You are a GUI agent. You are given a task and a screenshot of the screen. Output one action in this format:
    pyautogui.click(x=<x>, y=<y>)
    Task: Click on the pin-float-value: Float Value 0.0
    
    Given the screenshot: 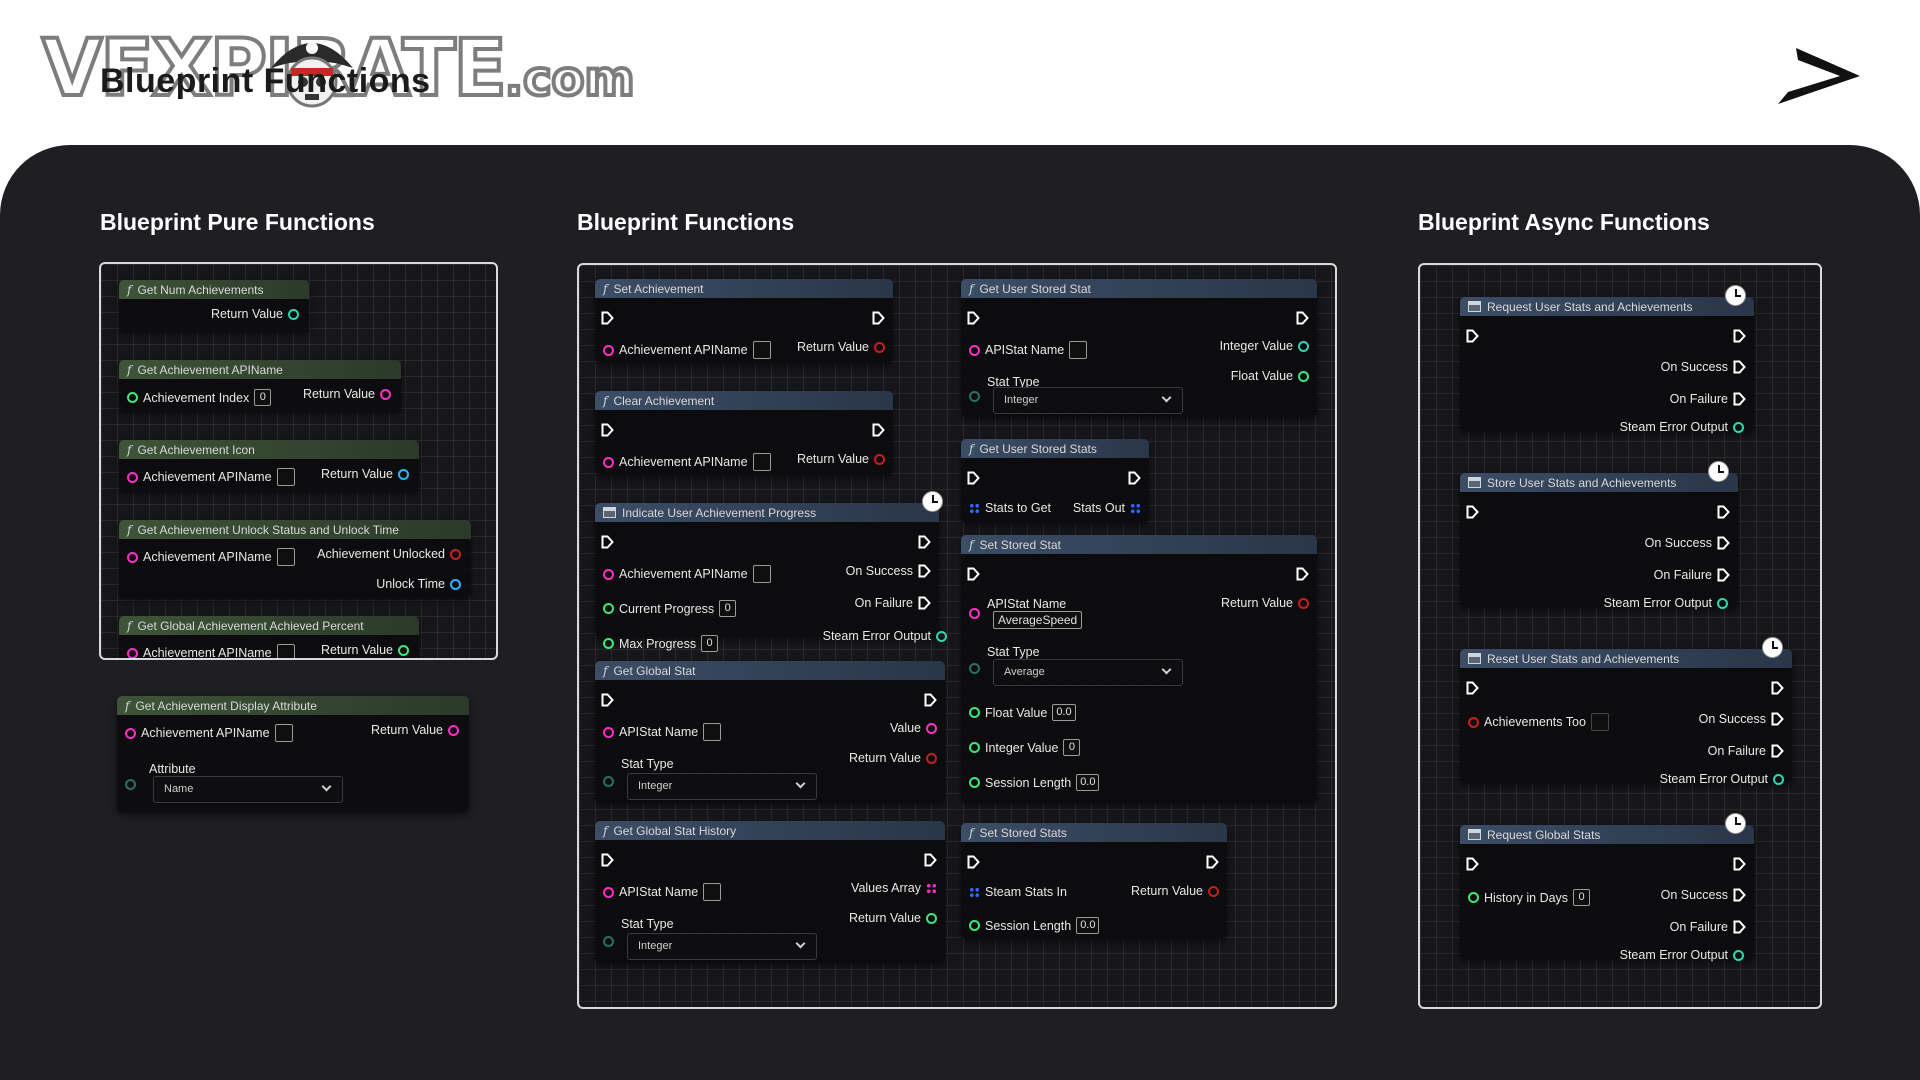 What is the action you would take?
    pyautogui.click(x=1022, y=712)
    